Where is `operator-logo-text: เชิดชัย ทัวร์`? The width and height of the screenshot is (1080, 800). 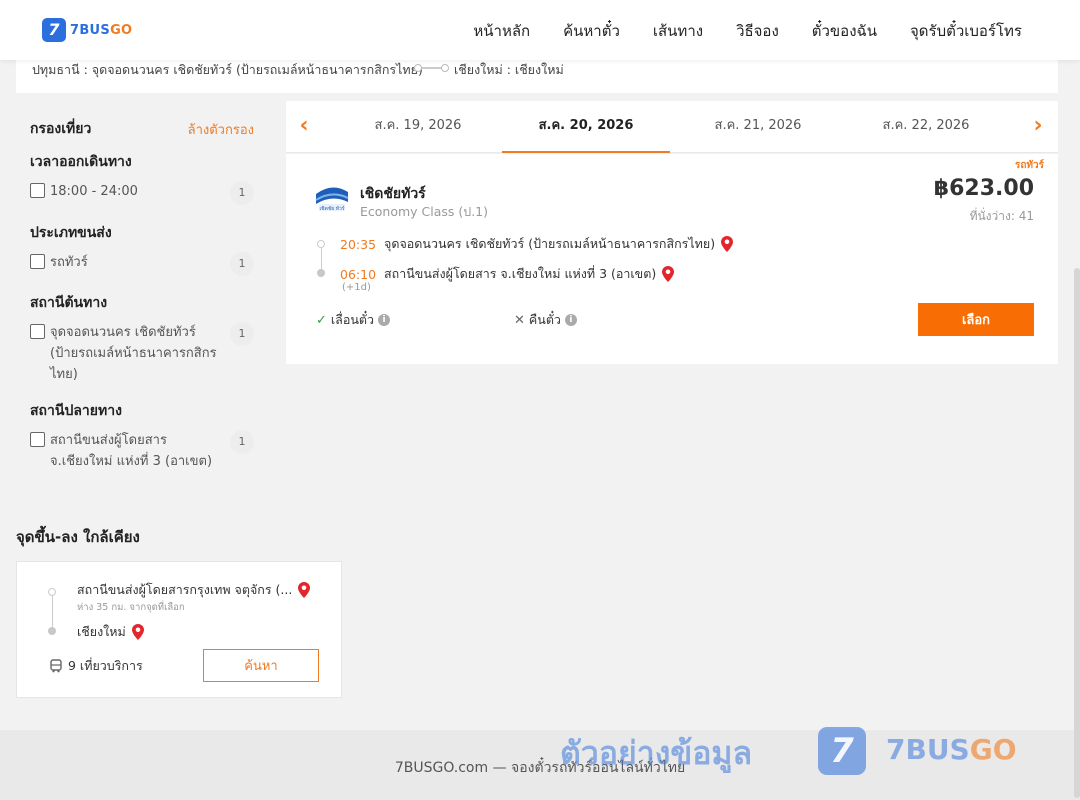 operator-logo-text: เชิดชัย ทัวร์ is located at coordinates (331, 208).